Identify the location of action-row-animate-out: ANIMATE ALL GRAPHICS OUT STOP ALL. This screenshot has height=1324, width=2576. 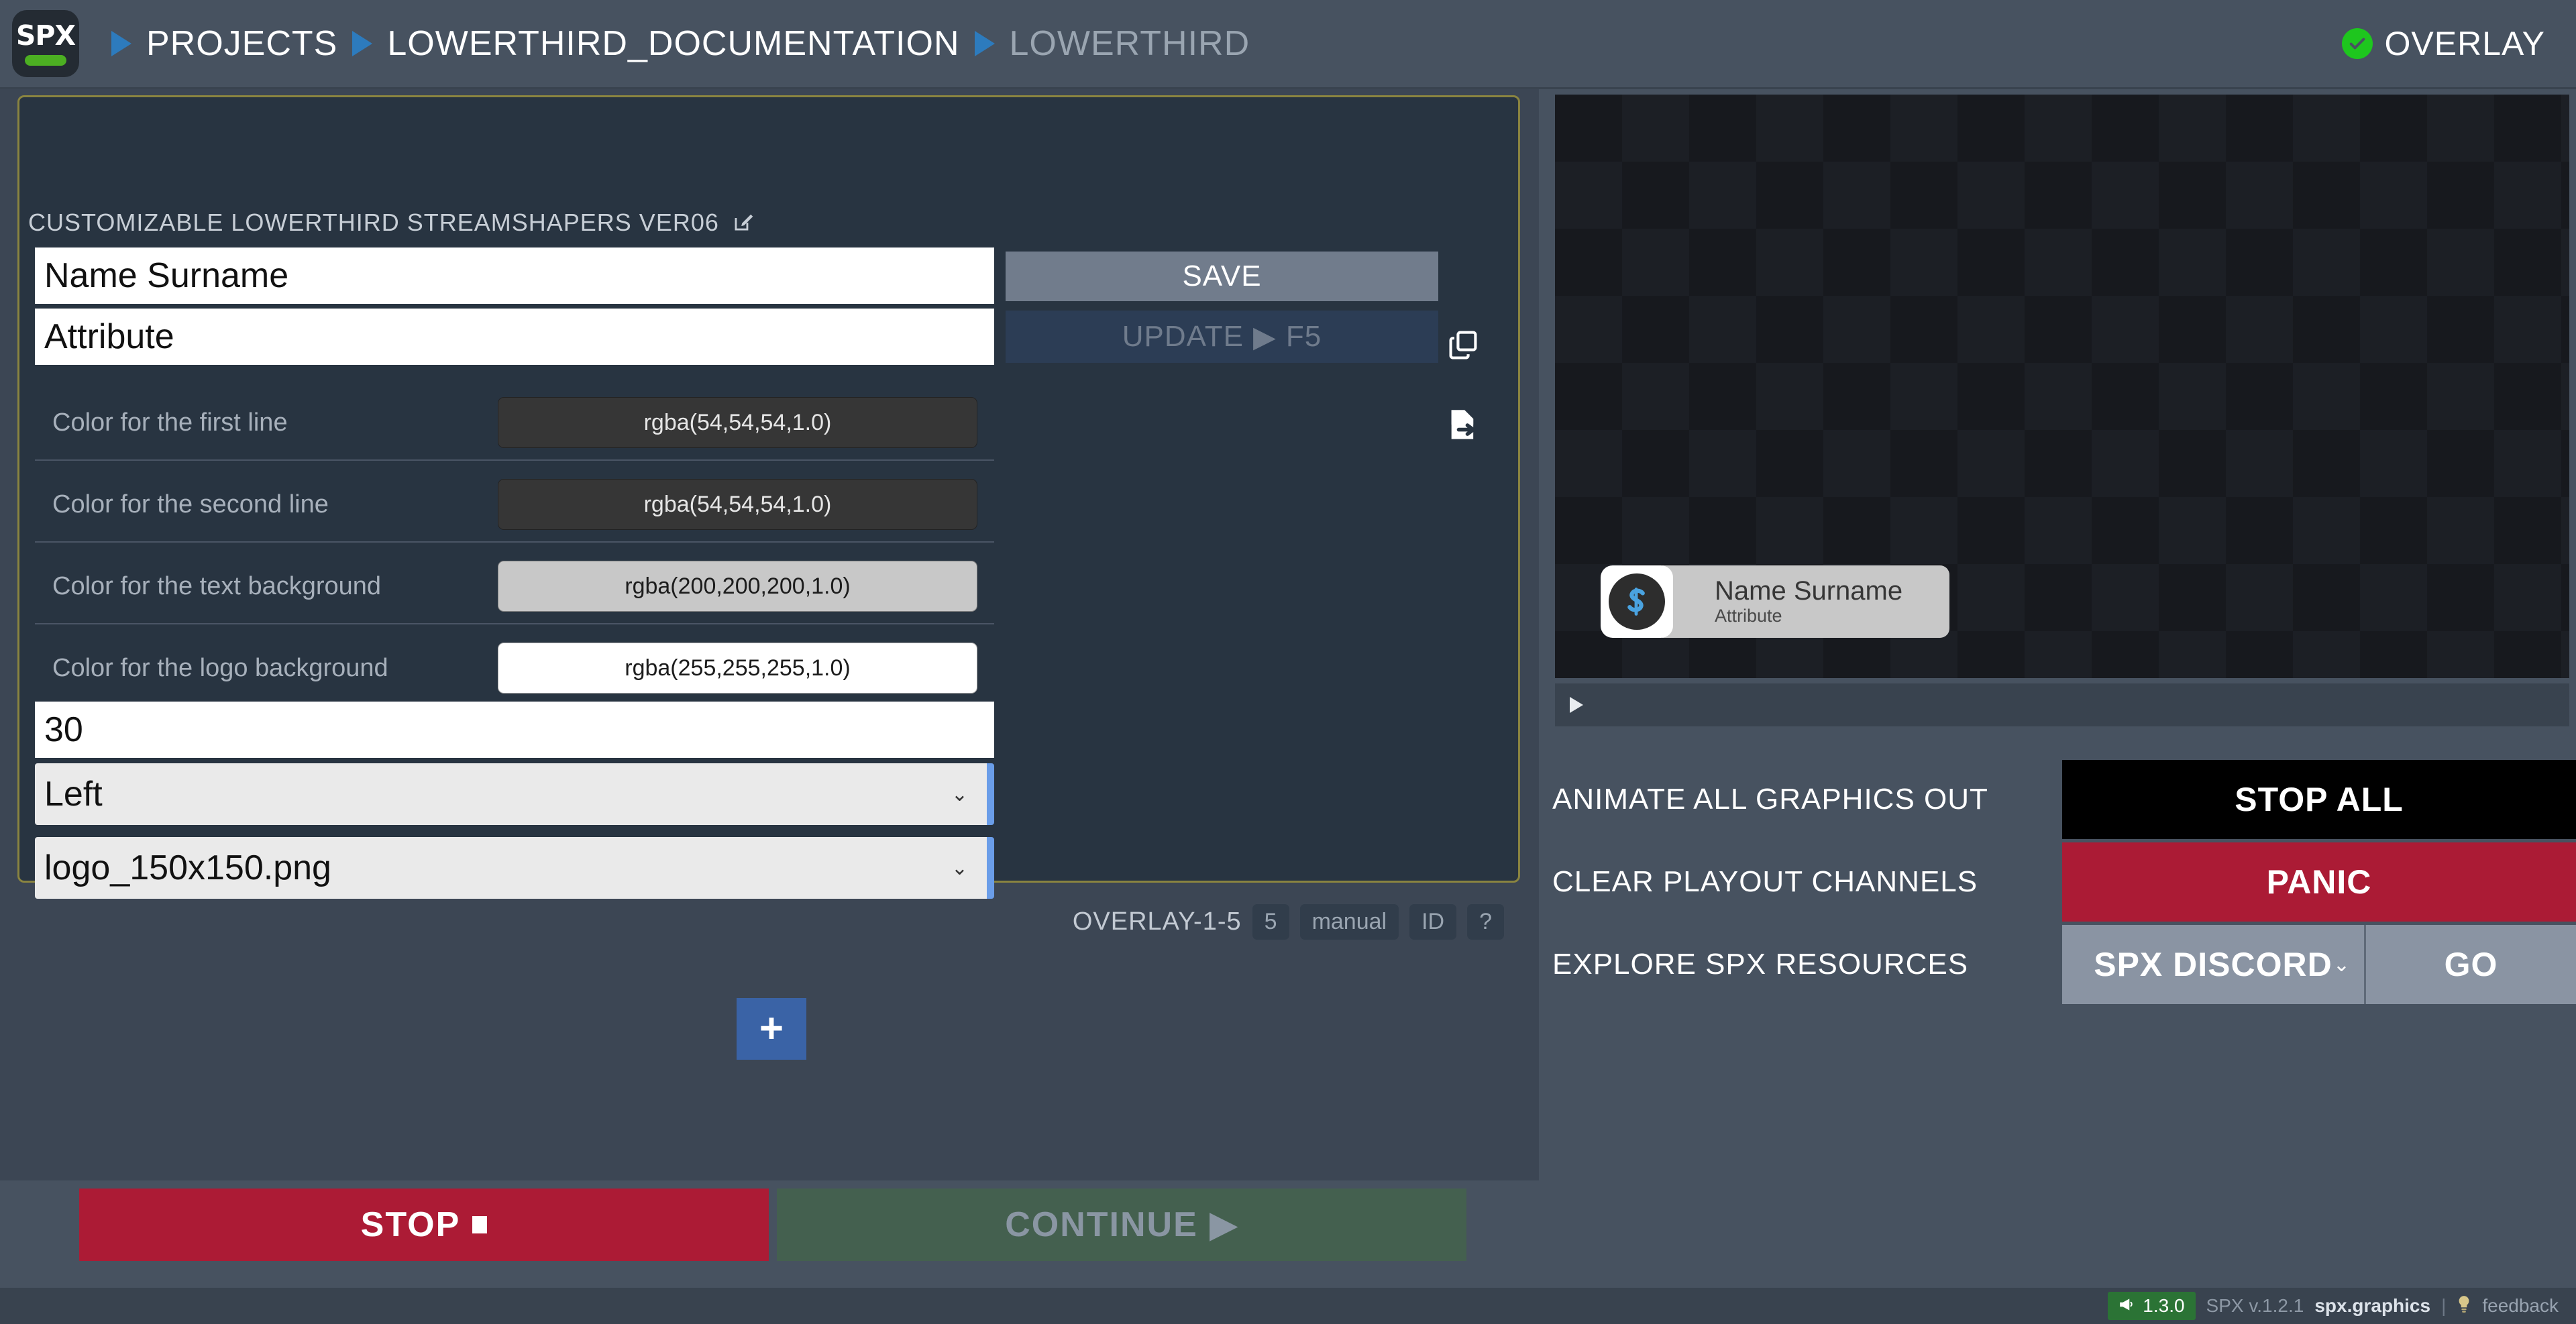
(2064, 799).